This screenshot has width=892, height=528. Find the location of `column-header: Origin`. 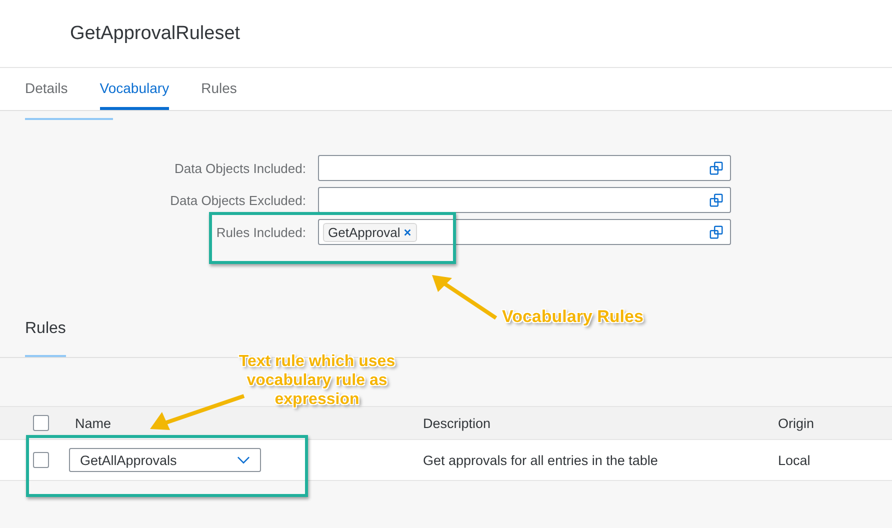

column-header: Origin is located at coordinates (796, 423).